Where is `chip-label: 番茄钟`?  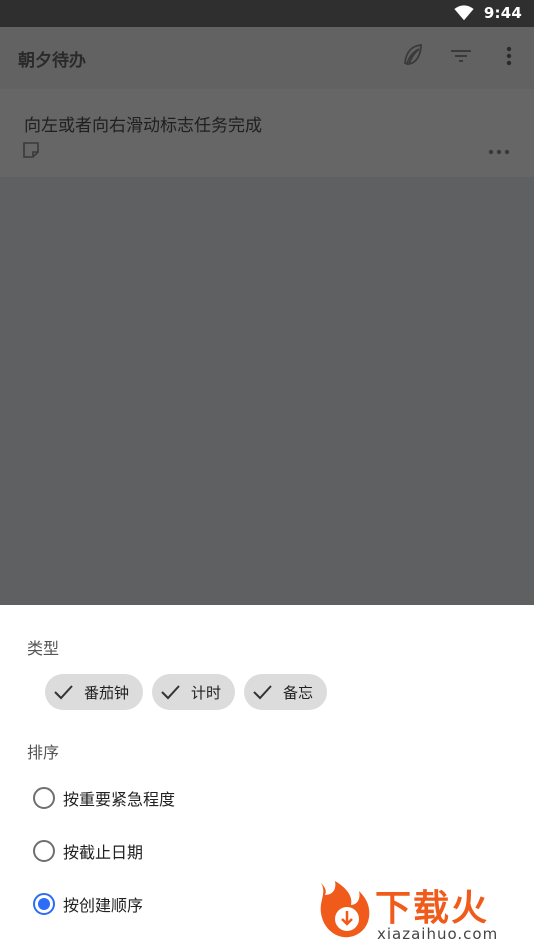
chip-label: 番茄钟 is located at coordinates (107, 692).